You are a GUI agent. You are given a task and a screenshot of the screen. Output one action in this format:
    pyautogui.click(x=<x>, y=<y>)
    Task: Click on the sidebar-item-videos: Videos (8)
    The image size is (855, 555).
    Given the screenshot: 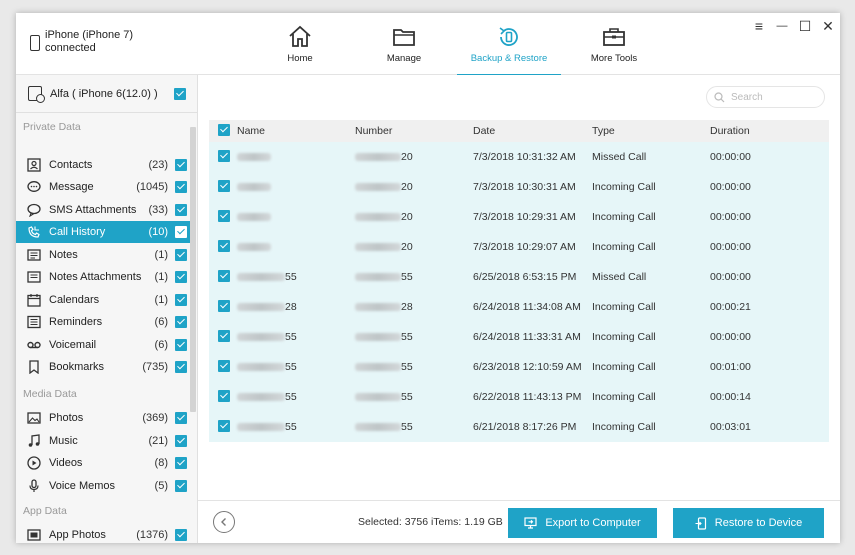 What is the action you would take?
    pyautogui.click(x=103, y=463)
    